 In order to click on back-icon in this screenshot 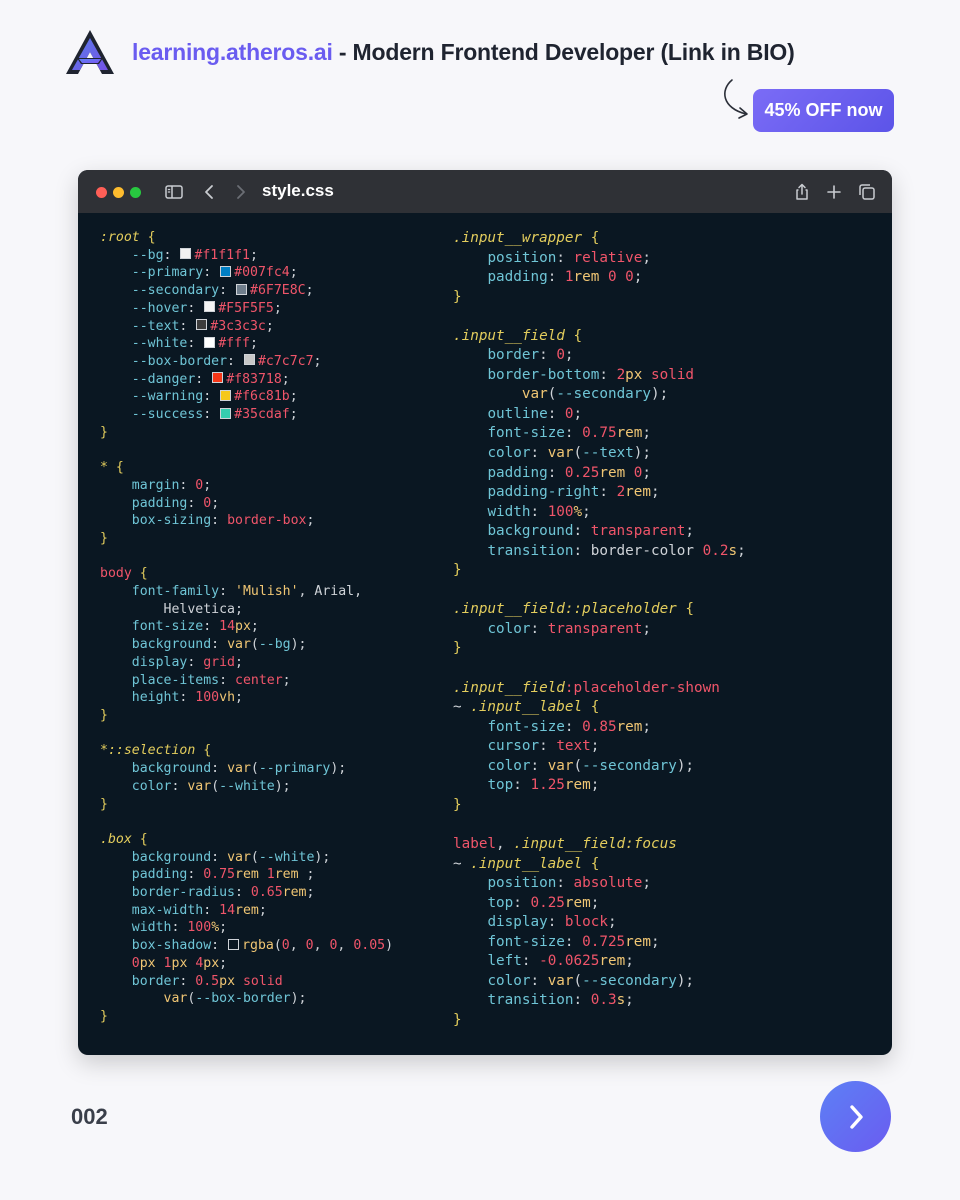, I will do `click(210, 192)`.